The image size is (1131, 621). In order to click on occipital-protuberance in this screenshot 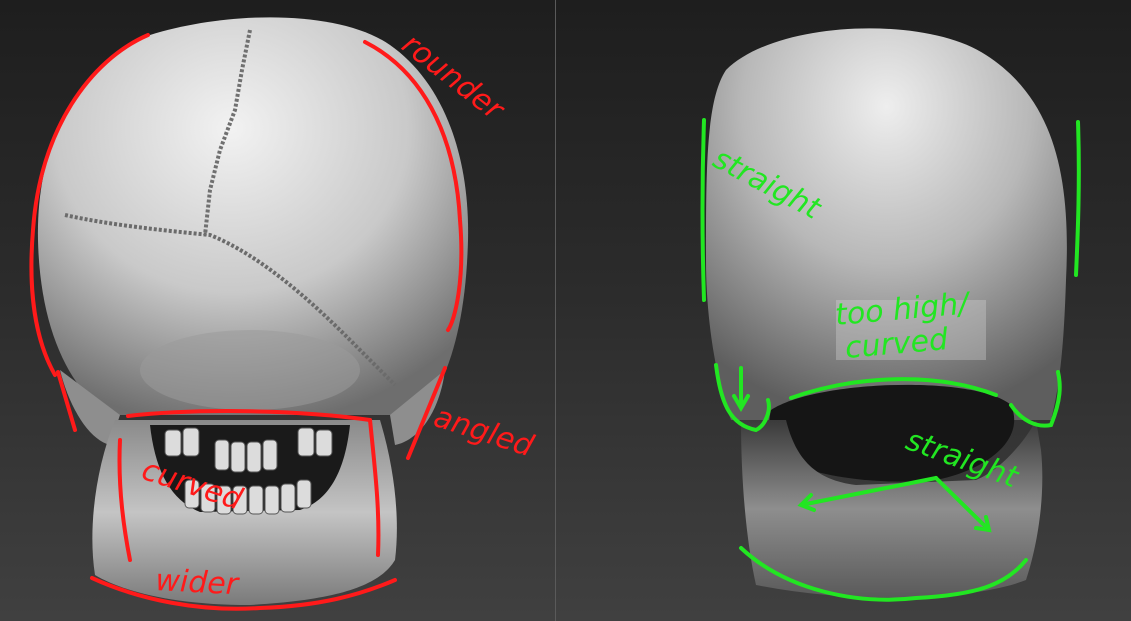, I will do `click(250, 370)`.